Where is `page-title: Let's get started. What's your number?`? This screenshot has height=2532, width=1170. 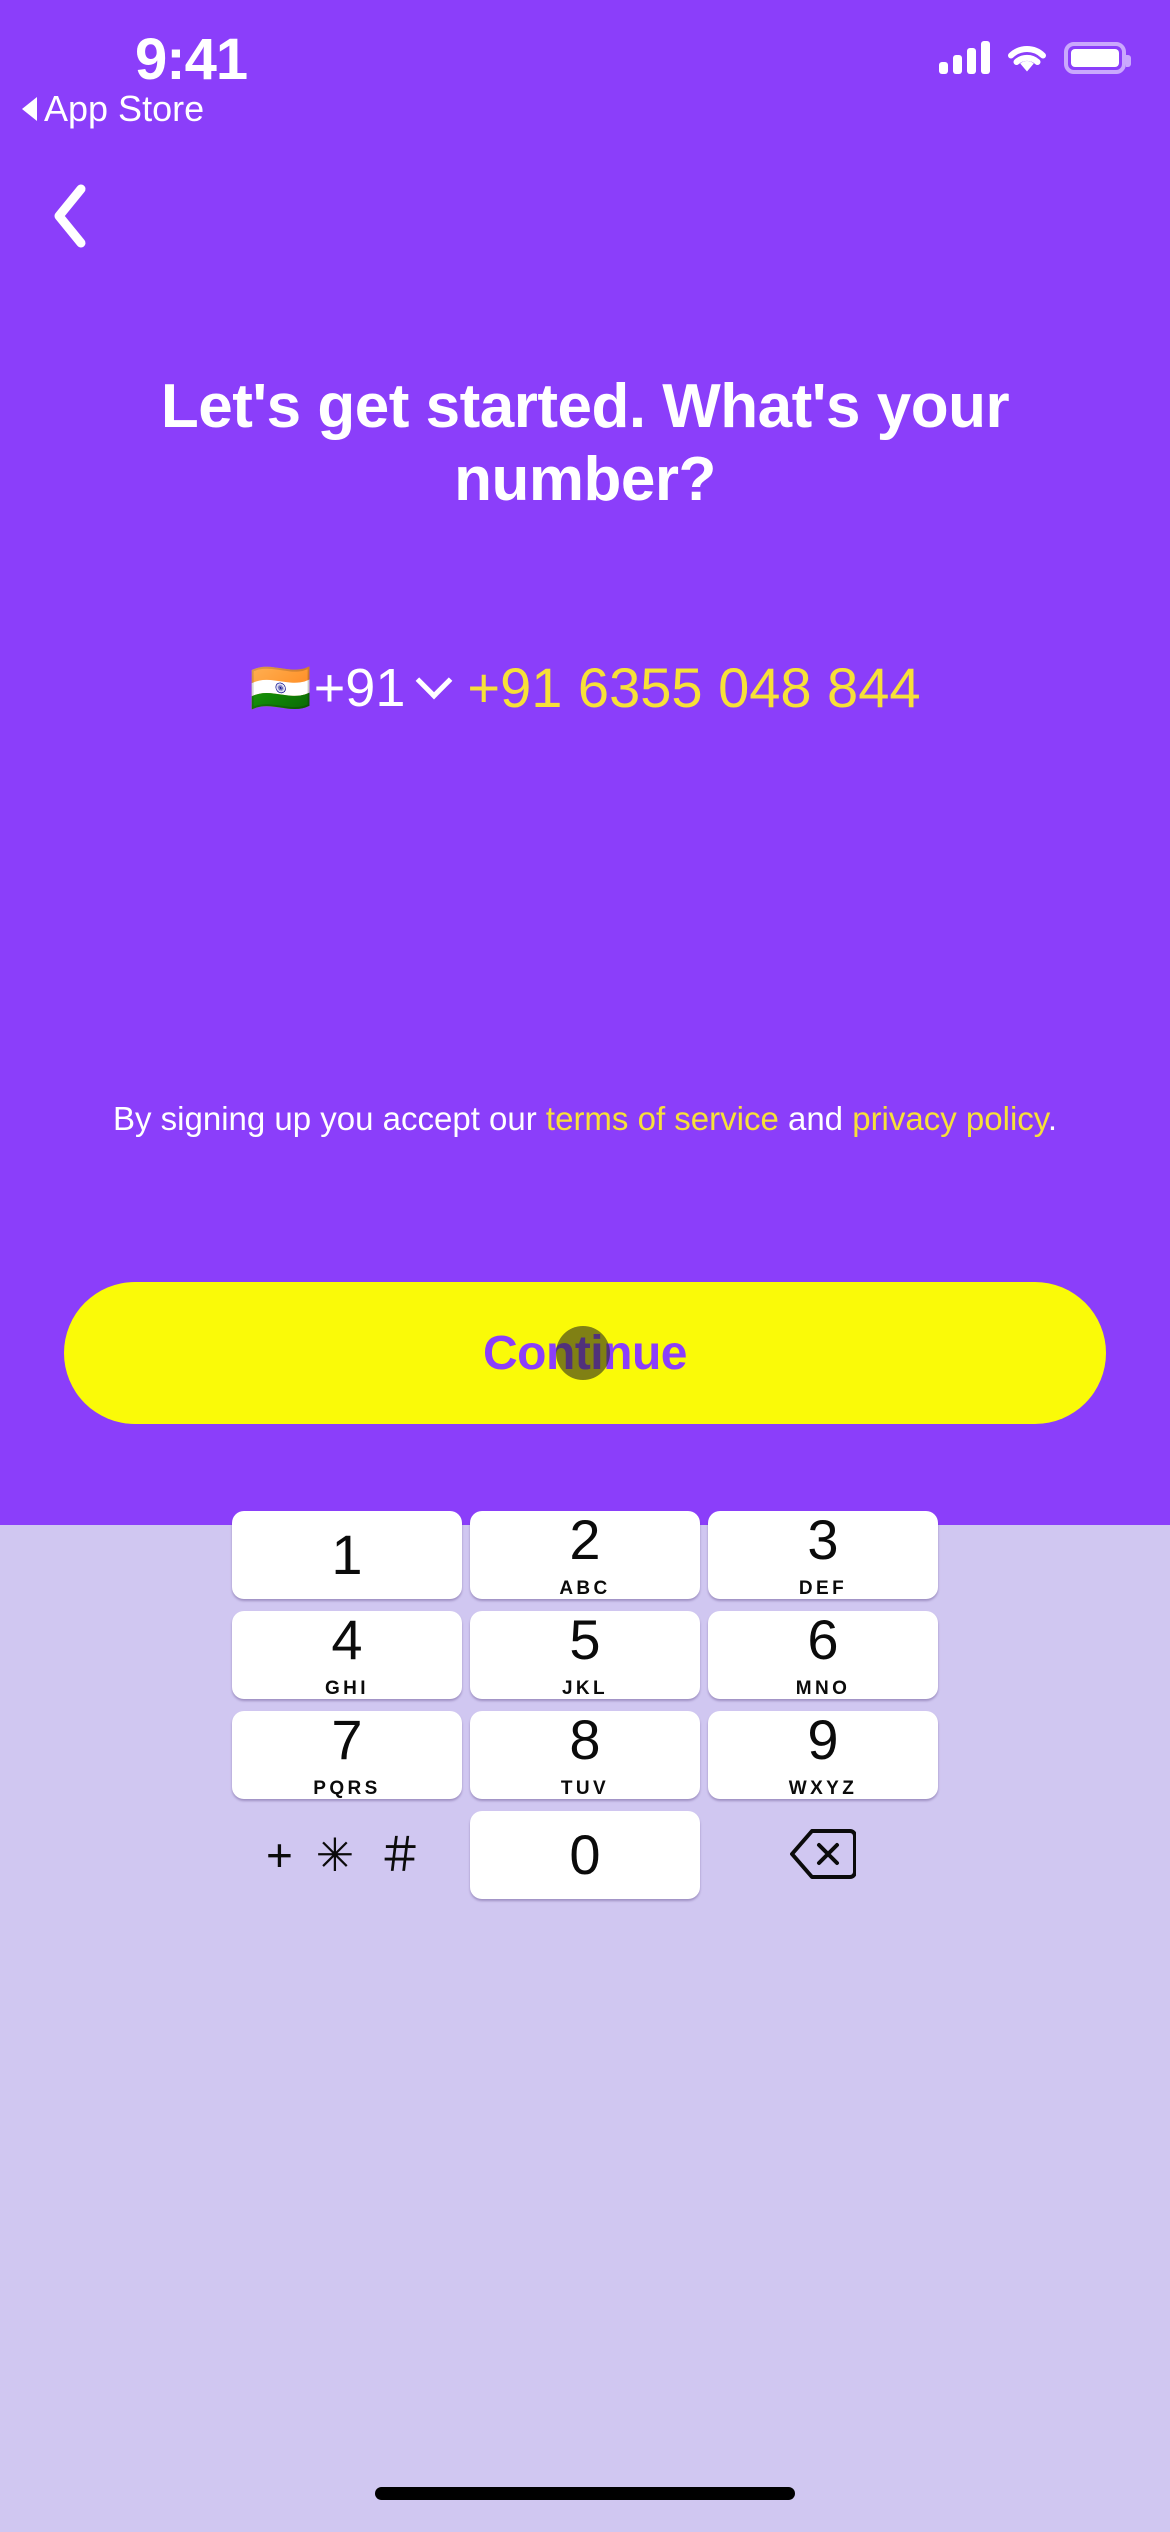 page-title: Let's get started. What's your number? is located at coordinates (585, 443).